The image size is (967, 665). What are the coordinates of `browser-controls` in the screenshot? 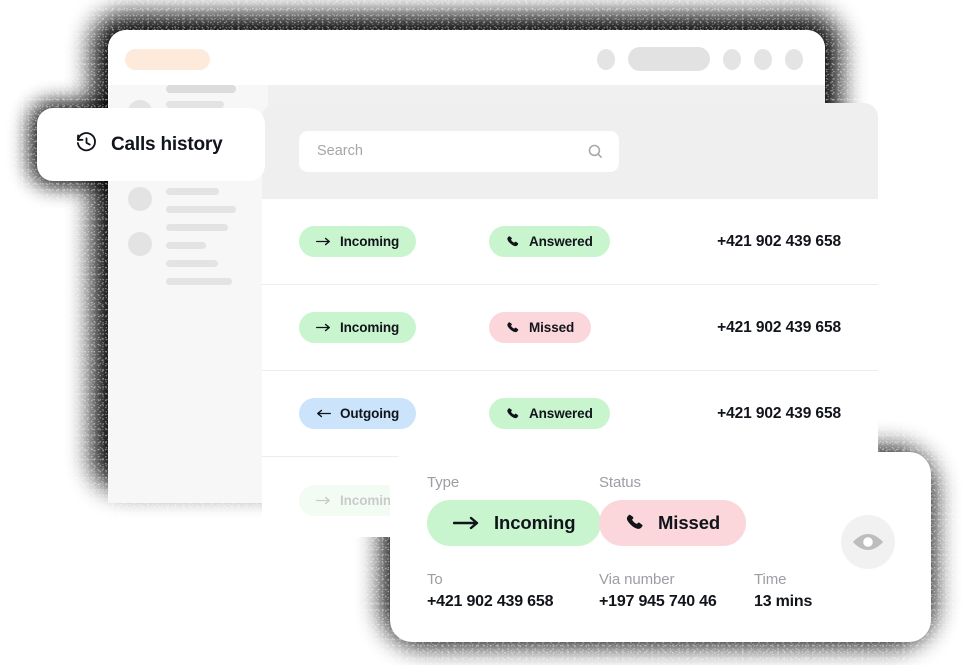 It's located at (700, 59).